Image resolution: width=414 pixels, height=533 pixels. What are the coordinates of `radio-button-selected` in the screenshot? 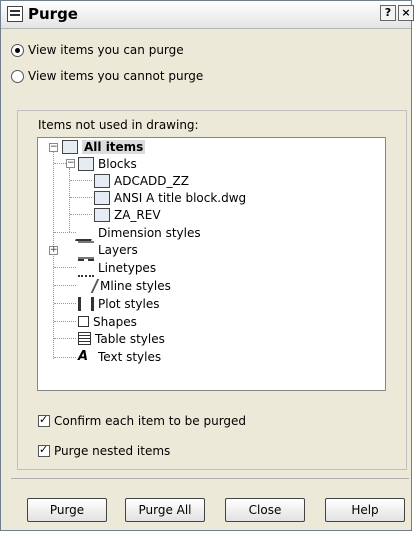 It's located at (17, 50).